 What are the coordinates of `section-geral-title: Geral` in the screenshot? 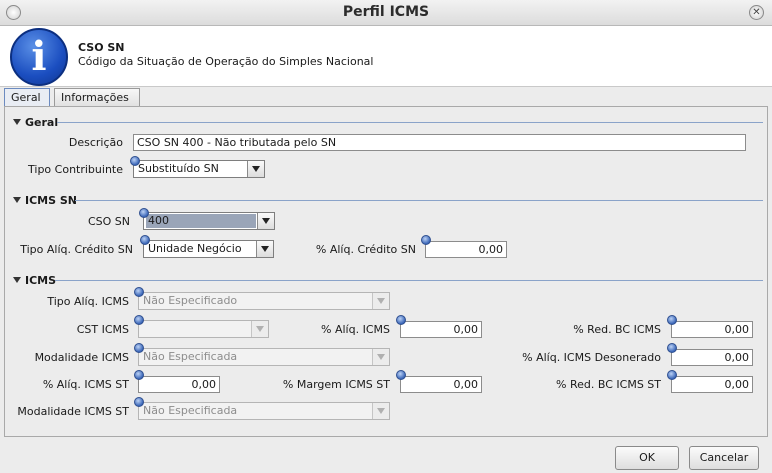 It's located at (42, 122).